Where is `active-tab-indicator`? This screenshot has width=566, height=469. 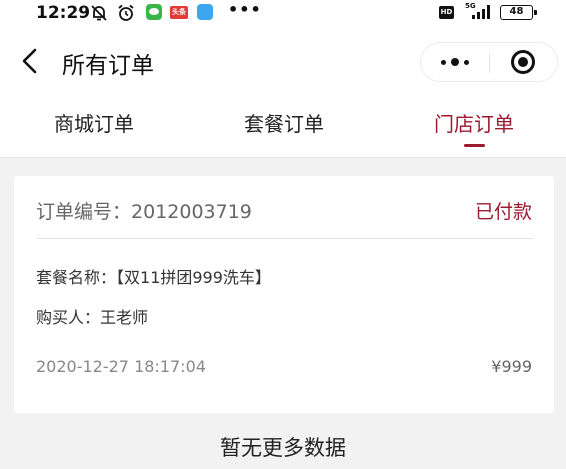
active-tab-indicator is located at coordinates (474, 145).